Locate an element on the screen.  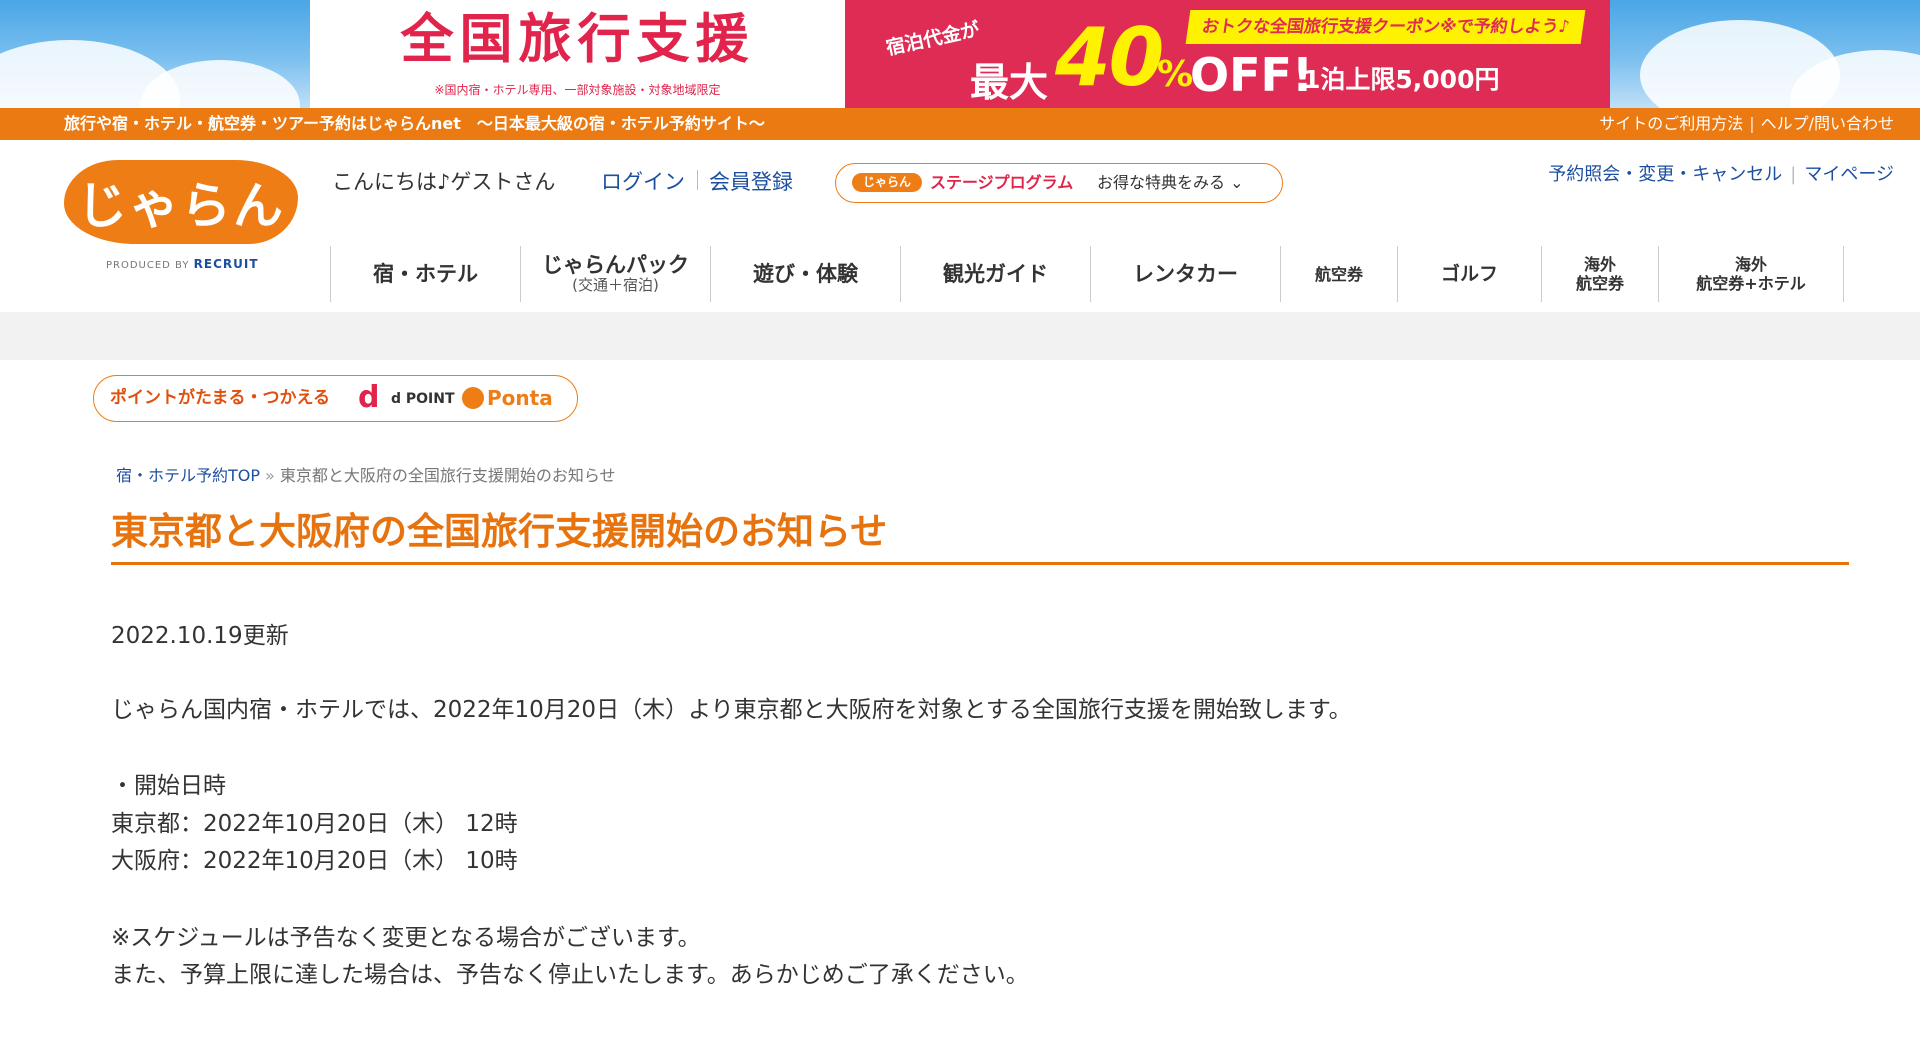
banner-off: OFF! is located at coordinates (1251, 75).